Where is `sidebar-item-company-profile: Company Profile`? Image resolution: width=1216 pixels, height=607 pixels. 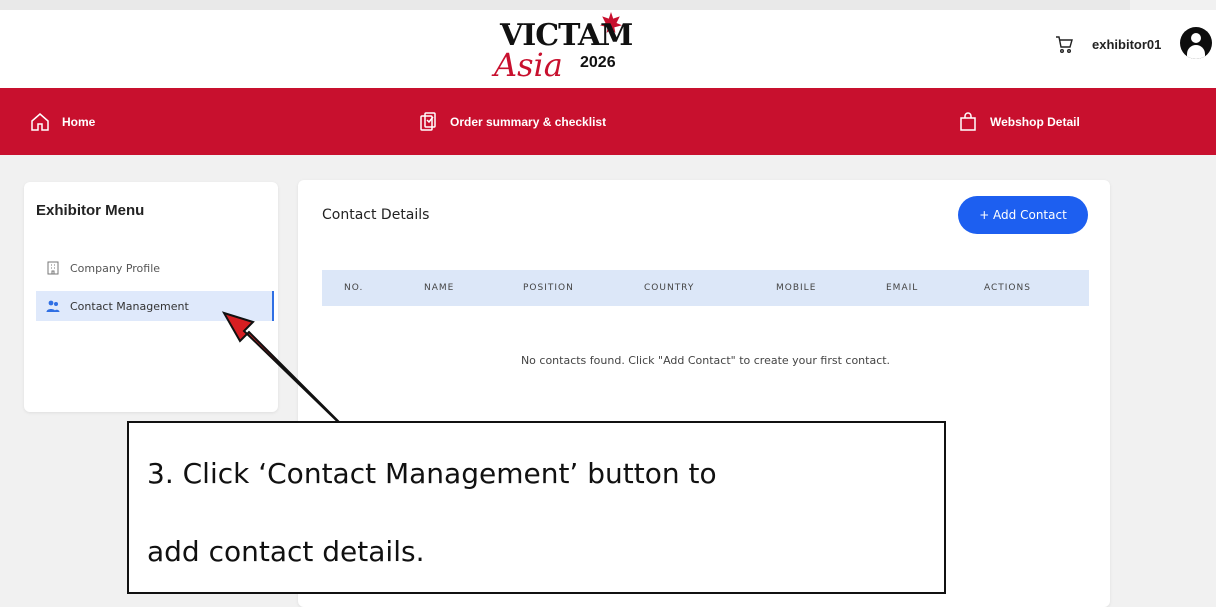
sidebar-item-company-profile: Company Profile is located at coordinates (155, 268).